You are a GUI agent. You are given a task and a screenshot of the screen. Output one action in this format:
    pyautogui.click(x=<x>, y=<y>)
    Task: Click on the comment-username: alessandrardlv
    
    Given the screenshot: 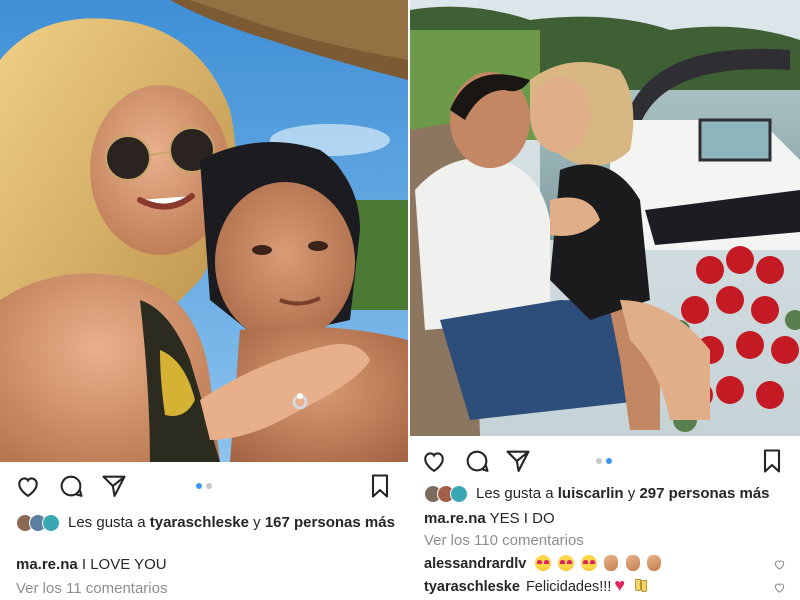 What is the action you would take?
    pyautogui.click(x=475, y=564)
    